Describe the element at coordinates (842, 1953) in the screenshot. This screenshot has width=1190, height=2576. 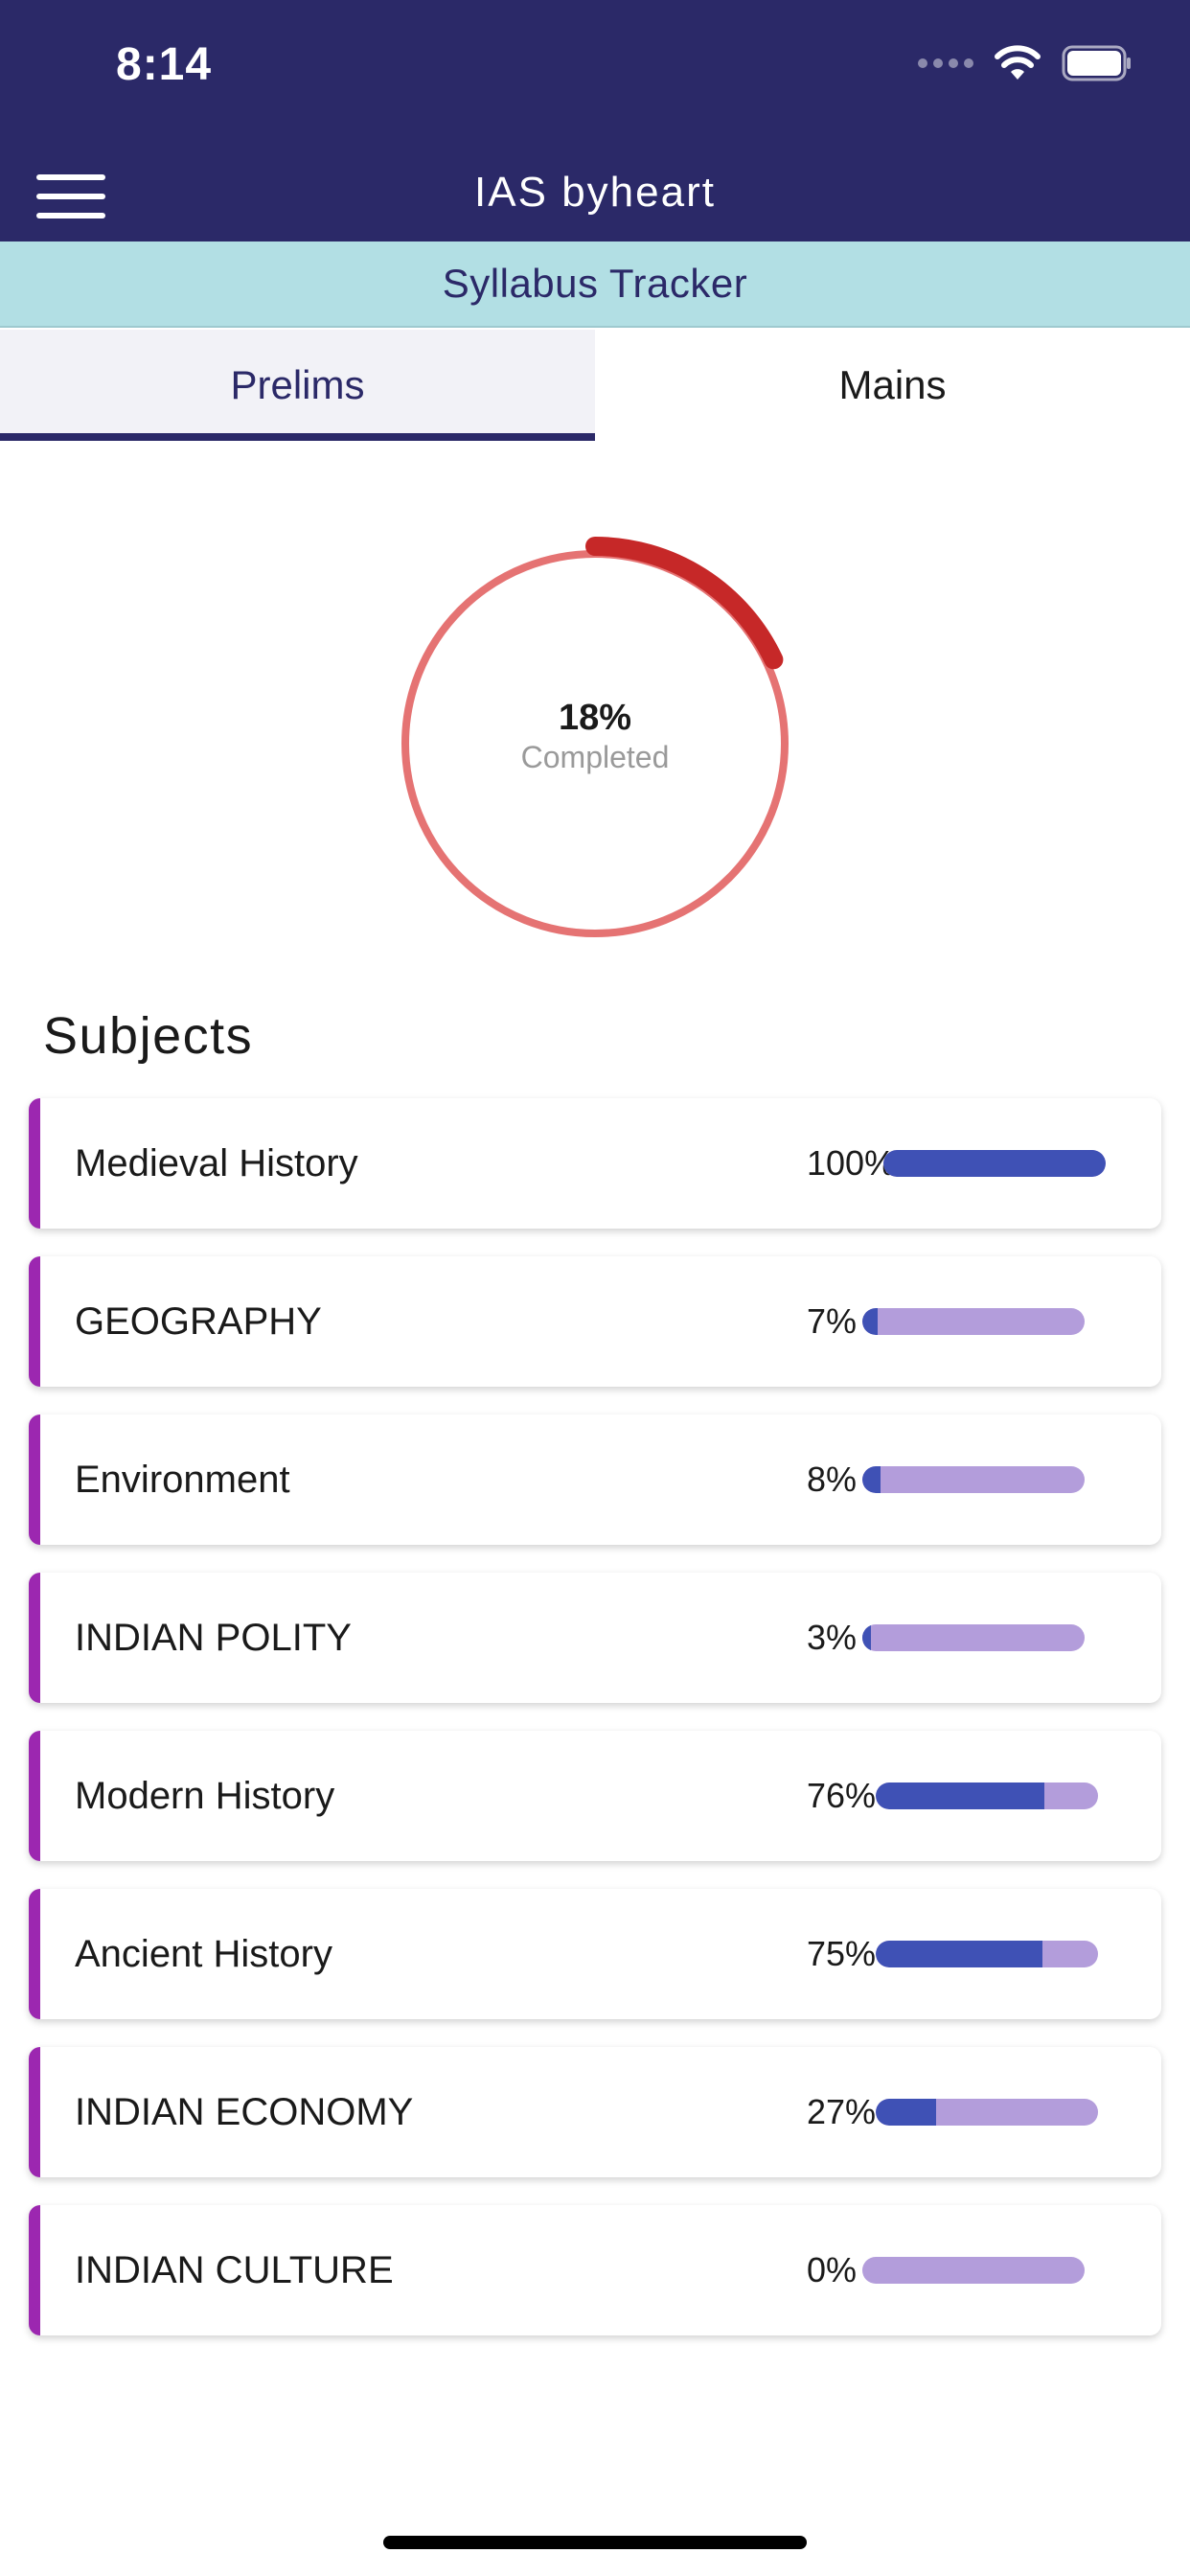
I see `subject-percent: 75%` at that location.